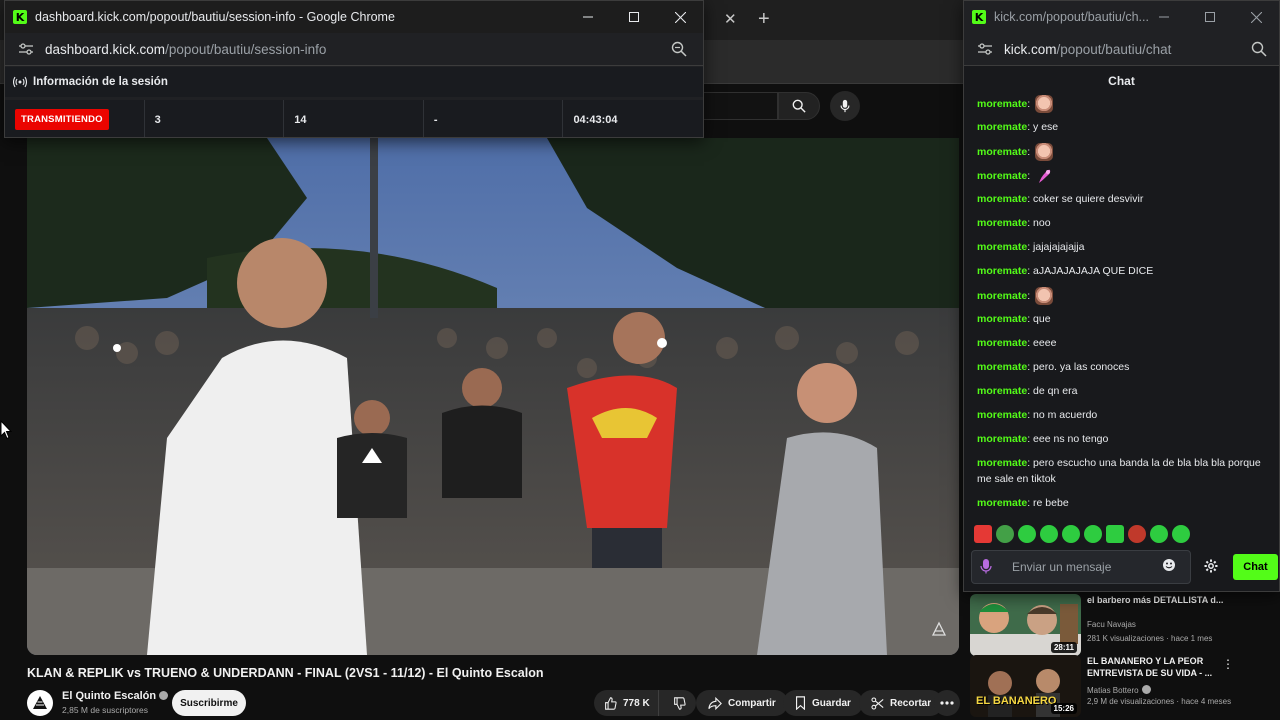 This screenshot has height=720, width=1280. I want to click on chat-text: aJAJAJAJAJA QUE DICE, so click(1093, 271).